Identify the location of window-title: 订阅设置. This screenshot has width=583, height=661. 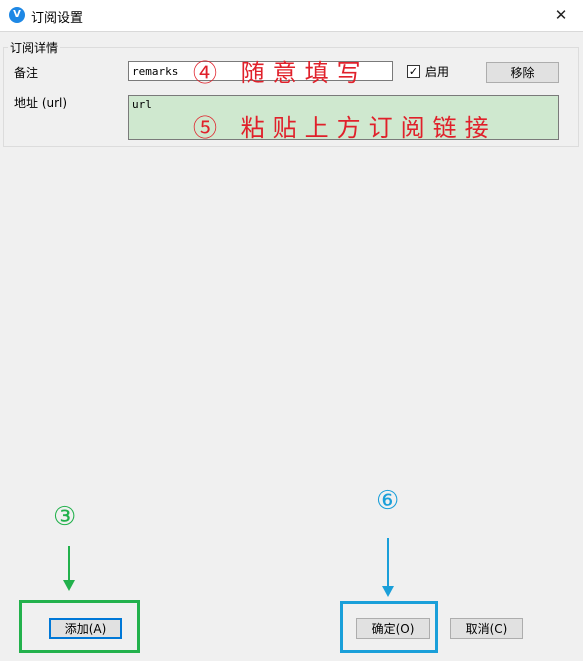
(57, 18).